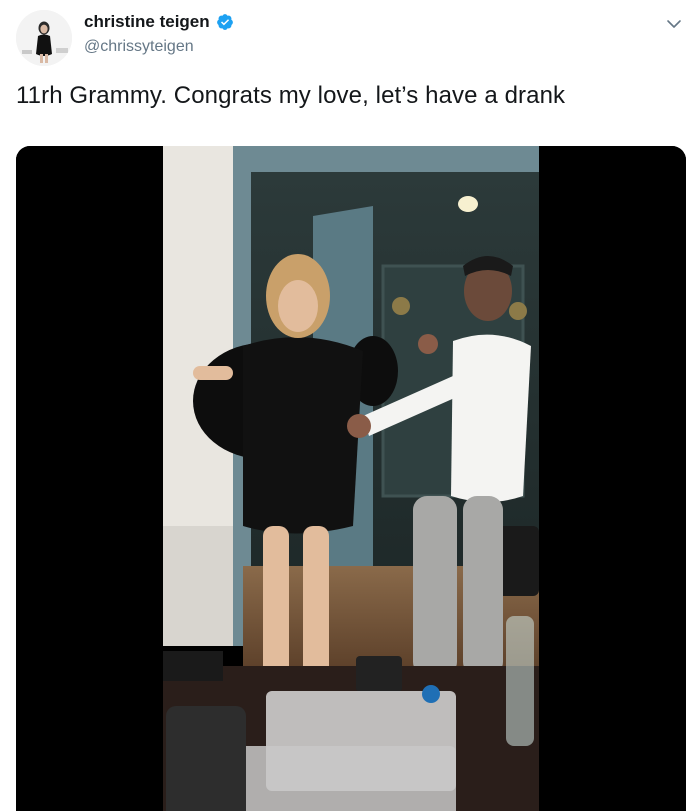 This screenshot has height=811, width=700. I want to click on tweet-menu-button, so click(674, 24).